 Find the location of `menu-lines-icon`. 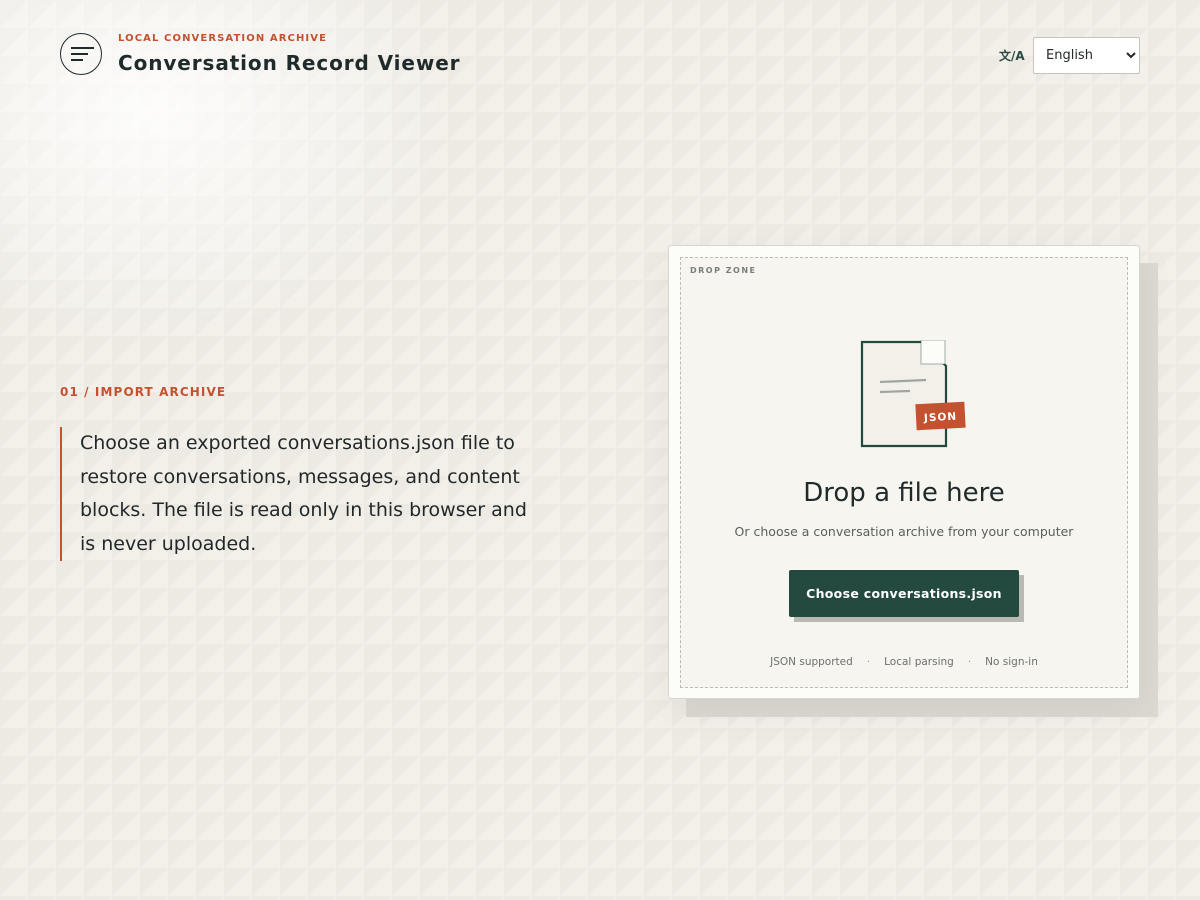

menu-lines-icon is located at coordinates (81, 54).